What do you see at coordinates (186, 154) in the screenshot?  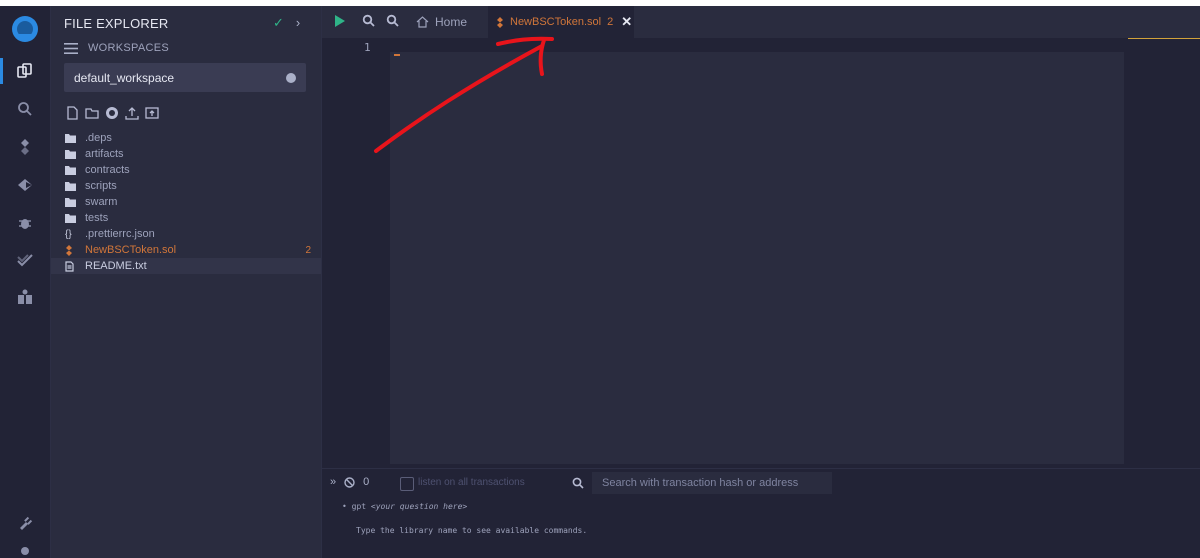 I see `tree-item-artifacts: artifacts` at bounding box center [186, 154].